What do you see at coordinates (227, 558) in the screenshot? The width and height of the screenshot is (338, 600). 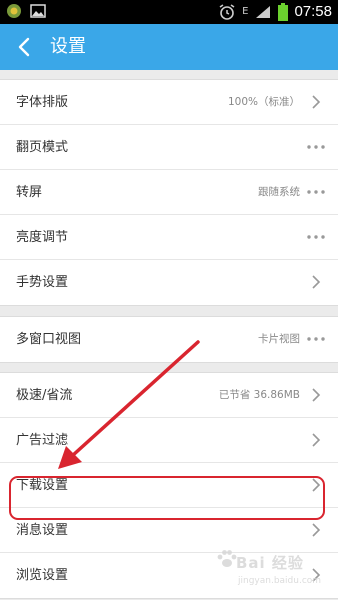 I see `paw-logo-icon` at bounding box center [227, 558].